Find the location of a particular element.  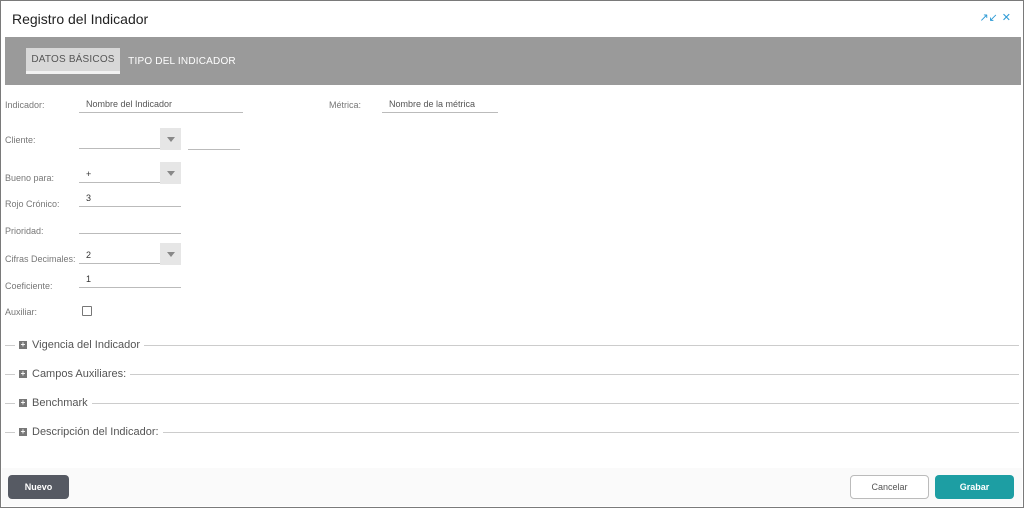

section-campos-auxiliares: + Campos Auxiliares: is located at coordinates (512, 374).